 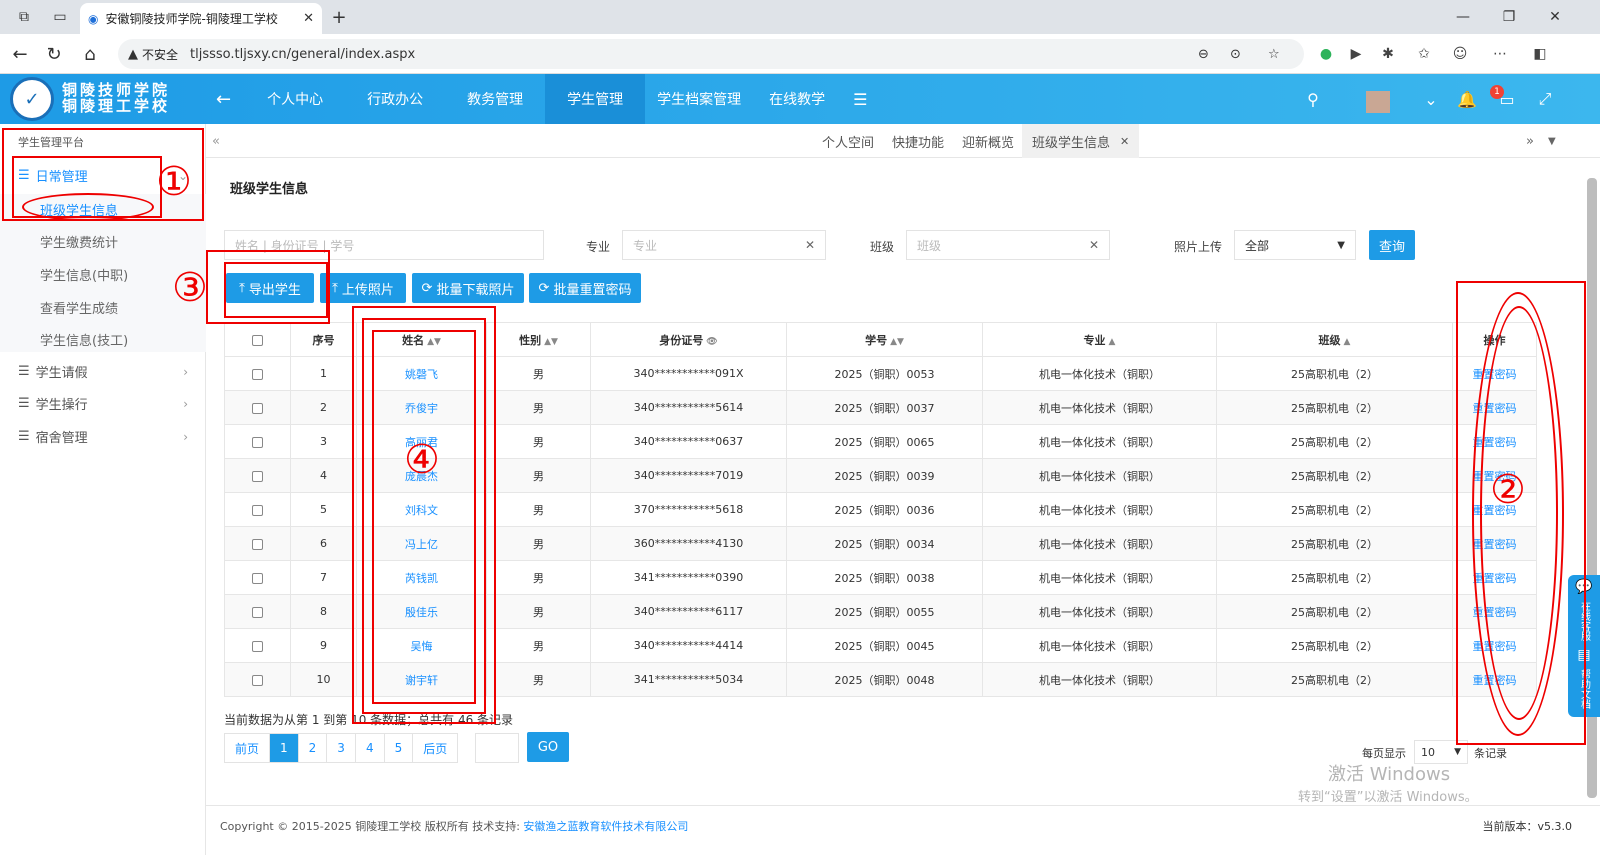 What do you see at coordinates (1099, 339) in the screenshot?
I see `col-header-major: 专业 ▲` at bounding box center [1099, 339].